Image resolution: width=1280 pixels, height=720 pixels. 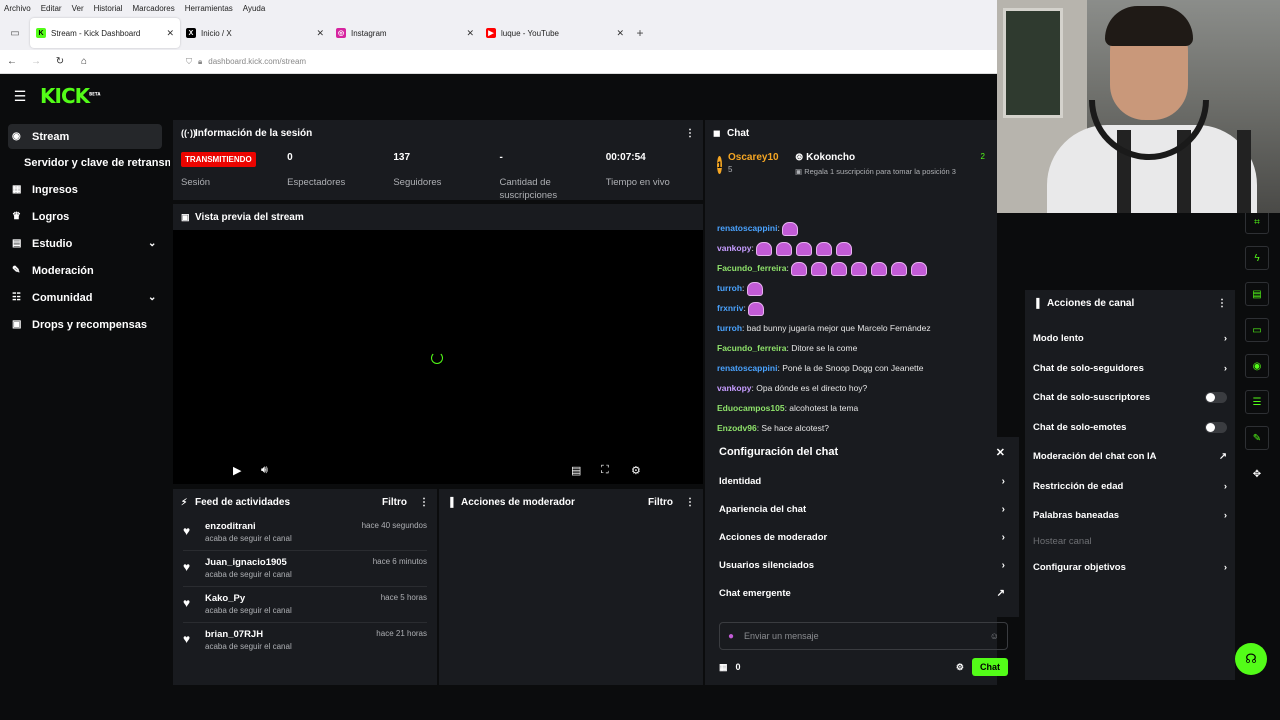 What do you see at coordinates (12, 61) in the screenshot?
I see `back-icon: ←` at bounding box center [12, 61].